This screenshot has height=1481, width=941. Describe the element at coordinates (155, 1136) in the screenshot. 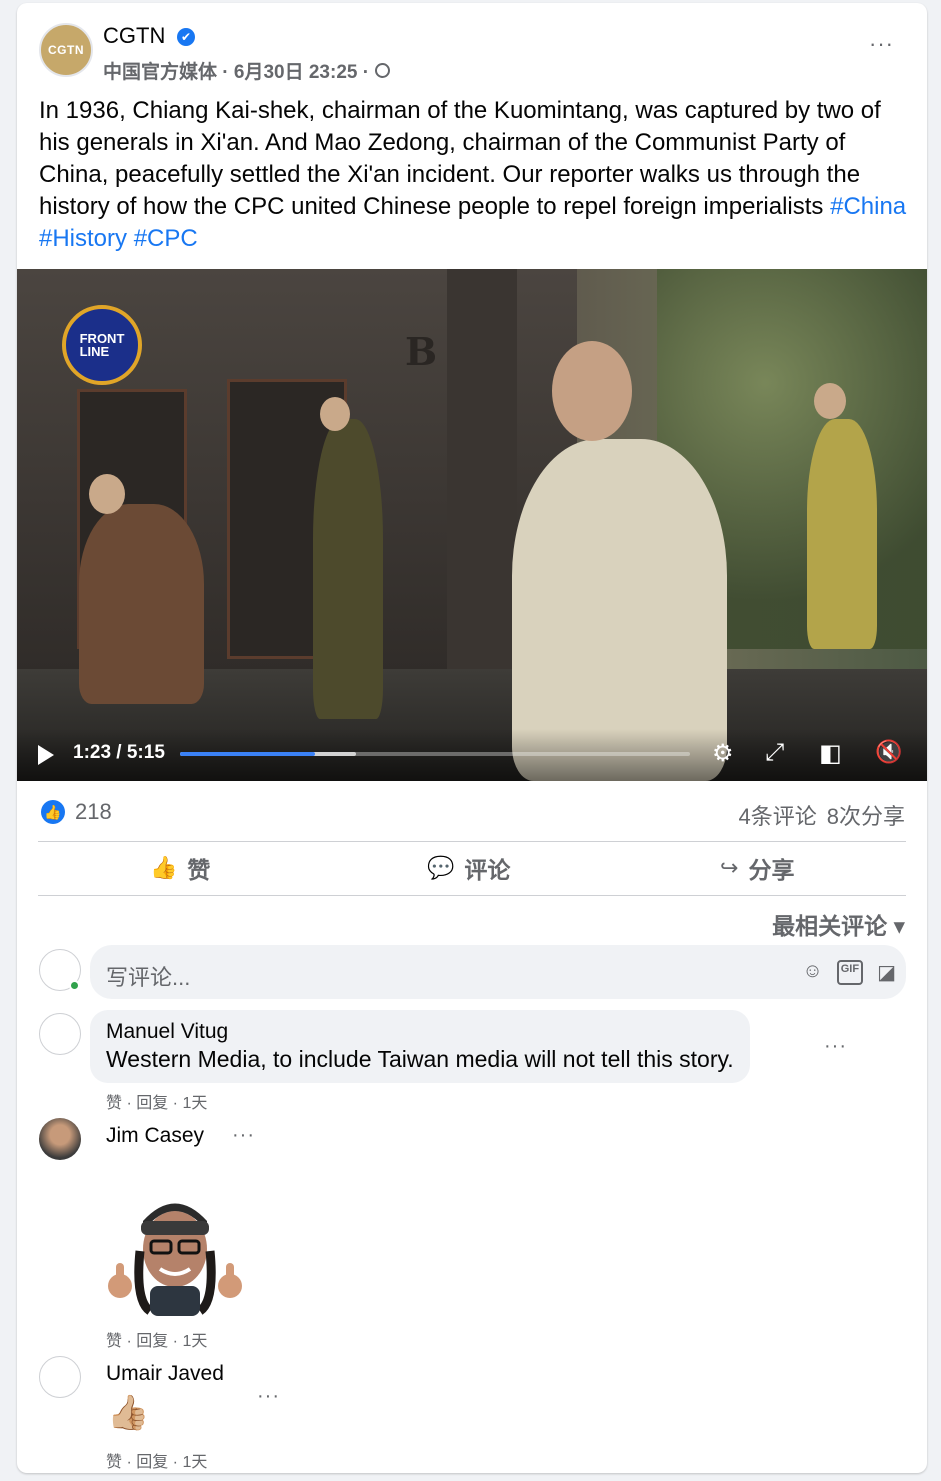

I see `commenter-name: Jim Casey` at that location.